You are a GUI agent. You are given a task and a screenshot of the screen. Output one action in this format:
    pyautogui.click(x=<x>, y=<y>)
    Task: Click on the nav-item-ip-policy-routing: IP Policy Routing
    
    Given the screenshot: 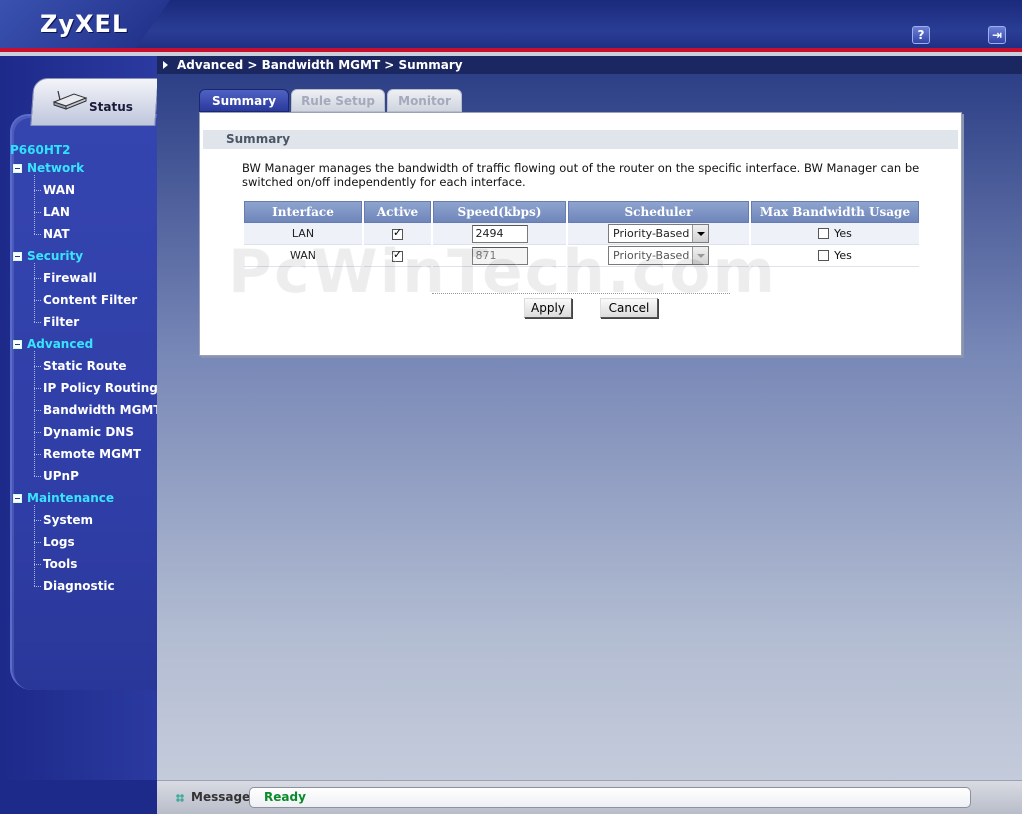 What is the action you would take?
    pyautogui.click(x=100, y=388)
    